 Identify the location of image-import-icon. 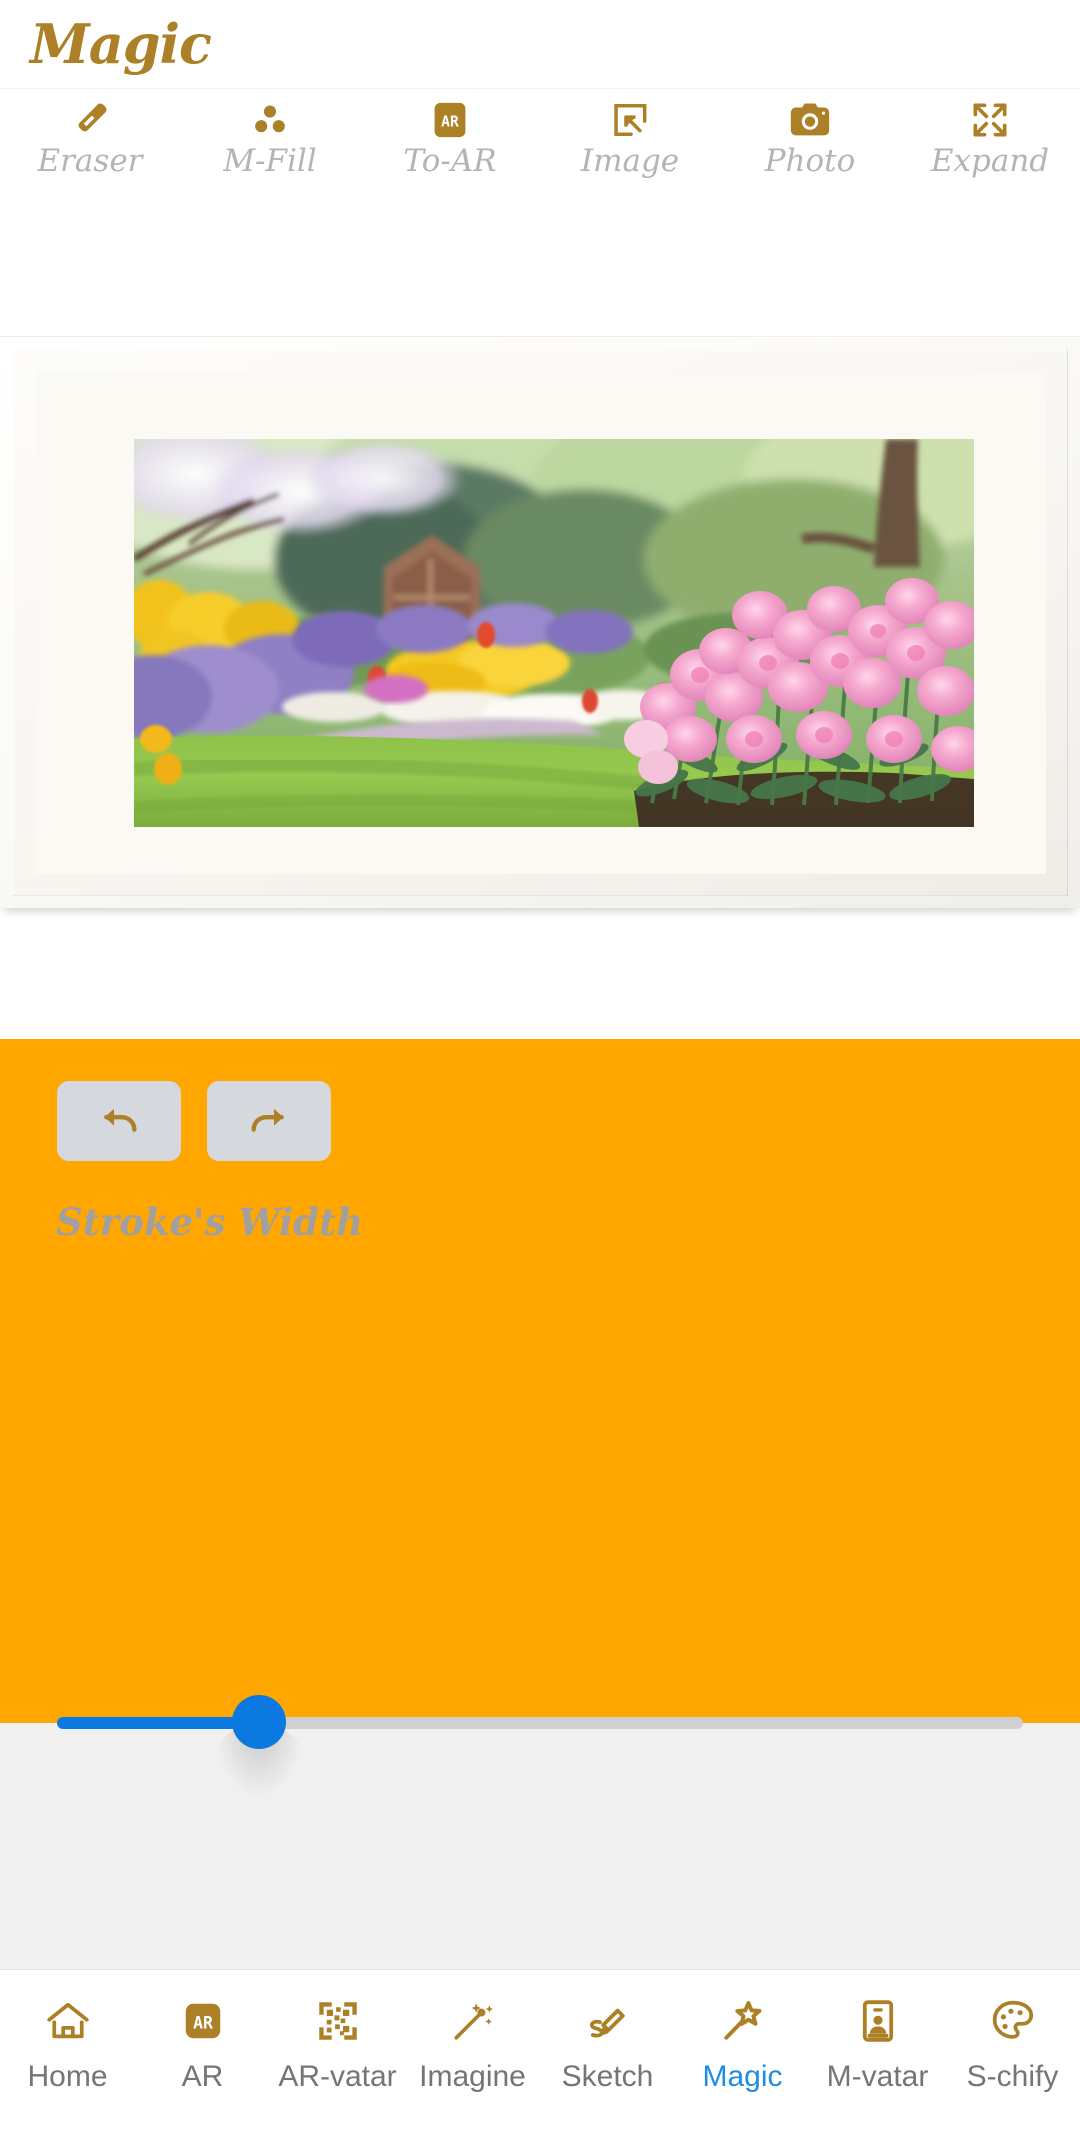
(630, 120).